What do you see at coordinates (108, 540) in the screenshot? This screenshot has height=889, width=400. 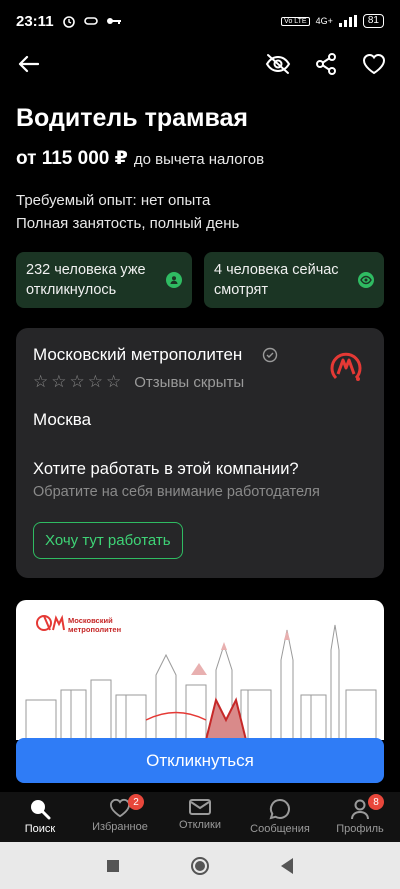 I see `want-to-work-button: Хочу тут работать` at bounding box center [108, 540].